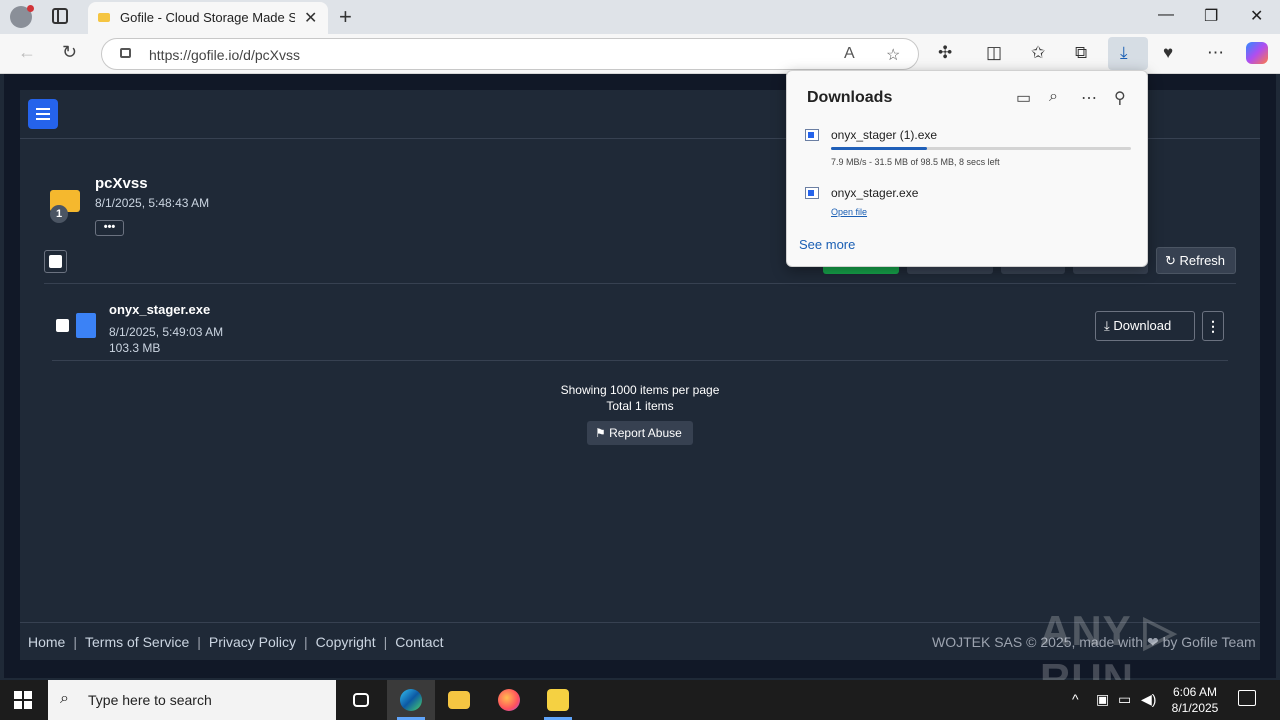 Image resolution: width=1280 pixels, height=720 pixels. I want to click on browser-tab: Gofile - Cloud Storage Made Simple ✕, so click(208, 18).